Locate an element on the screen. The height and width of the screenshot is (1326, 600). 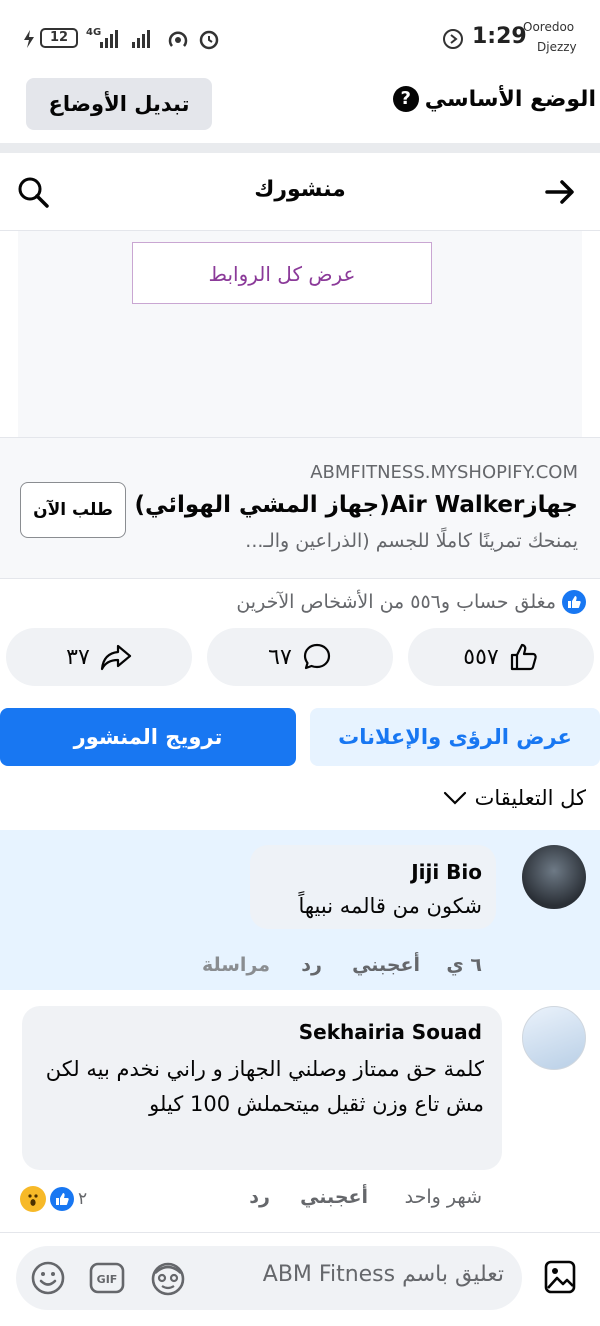
battery-level: 12 is located at coordinates (59, 38).